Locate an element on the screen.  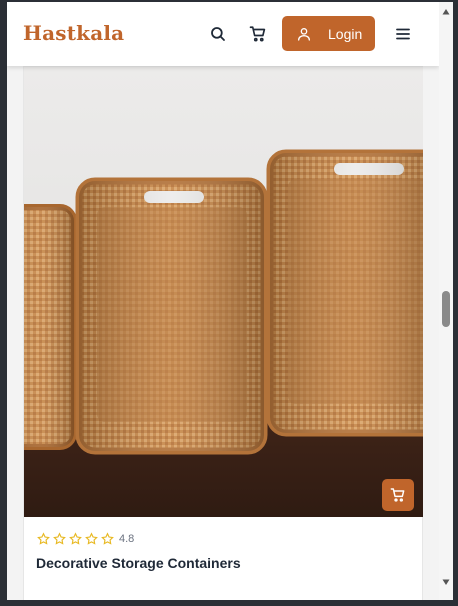
scrollbar is located at coordinates (446, 301).